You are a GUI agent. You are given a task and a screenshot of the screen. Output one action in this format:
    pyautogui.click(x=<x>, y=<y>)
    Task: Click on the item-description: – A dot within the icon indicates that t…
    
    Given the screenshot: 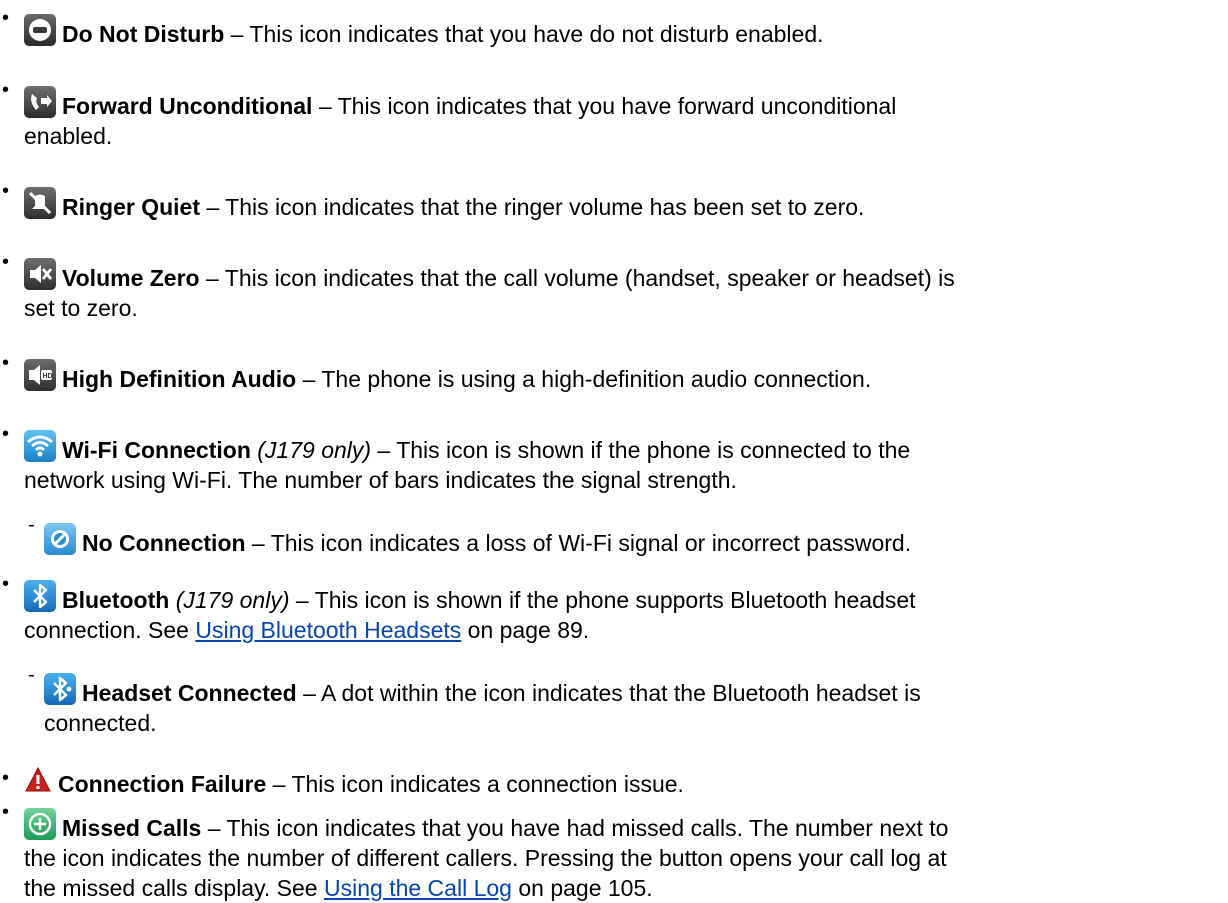 What is the action you would take?
    pyautogui.click(x=608, y=693)
    